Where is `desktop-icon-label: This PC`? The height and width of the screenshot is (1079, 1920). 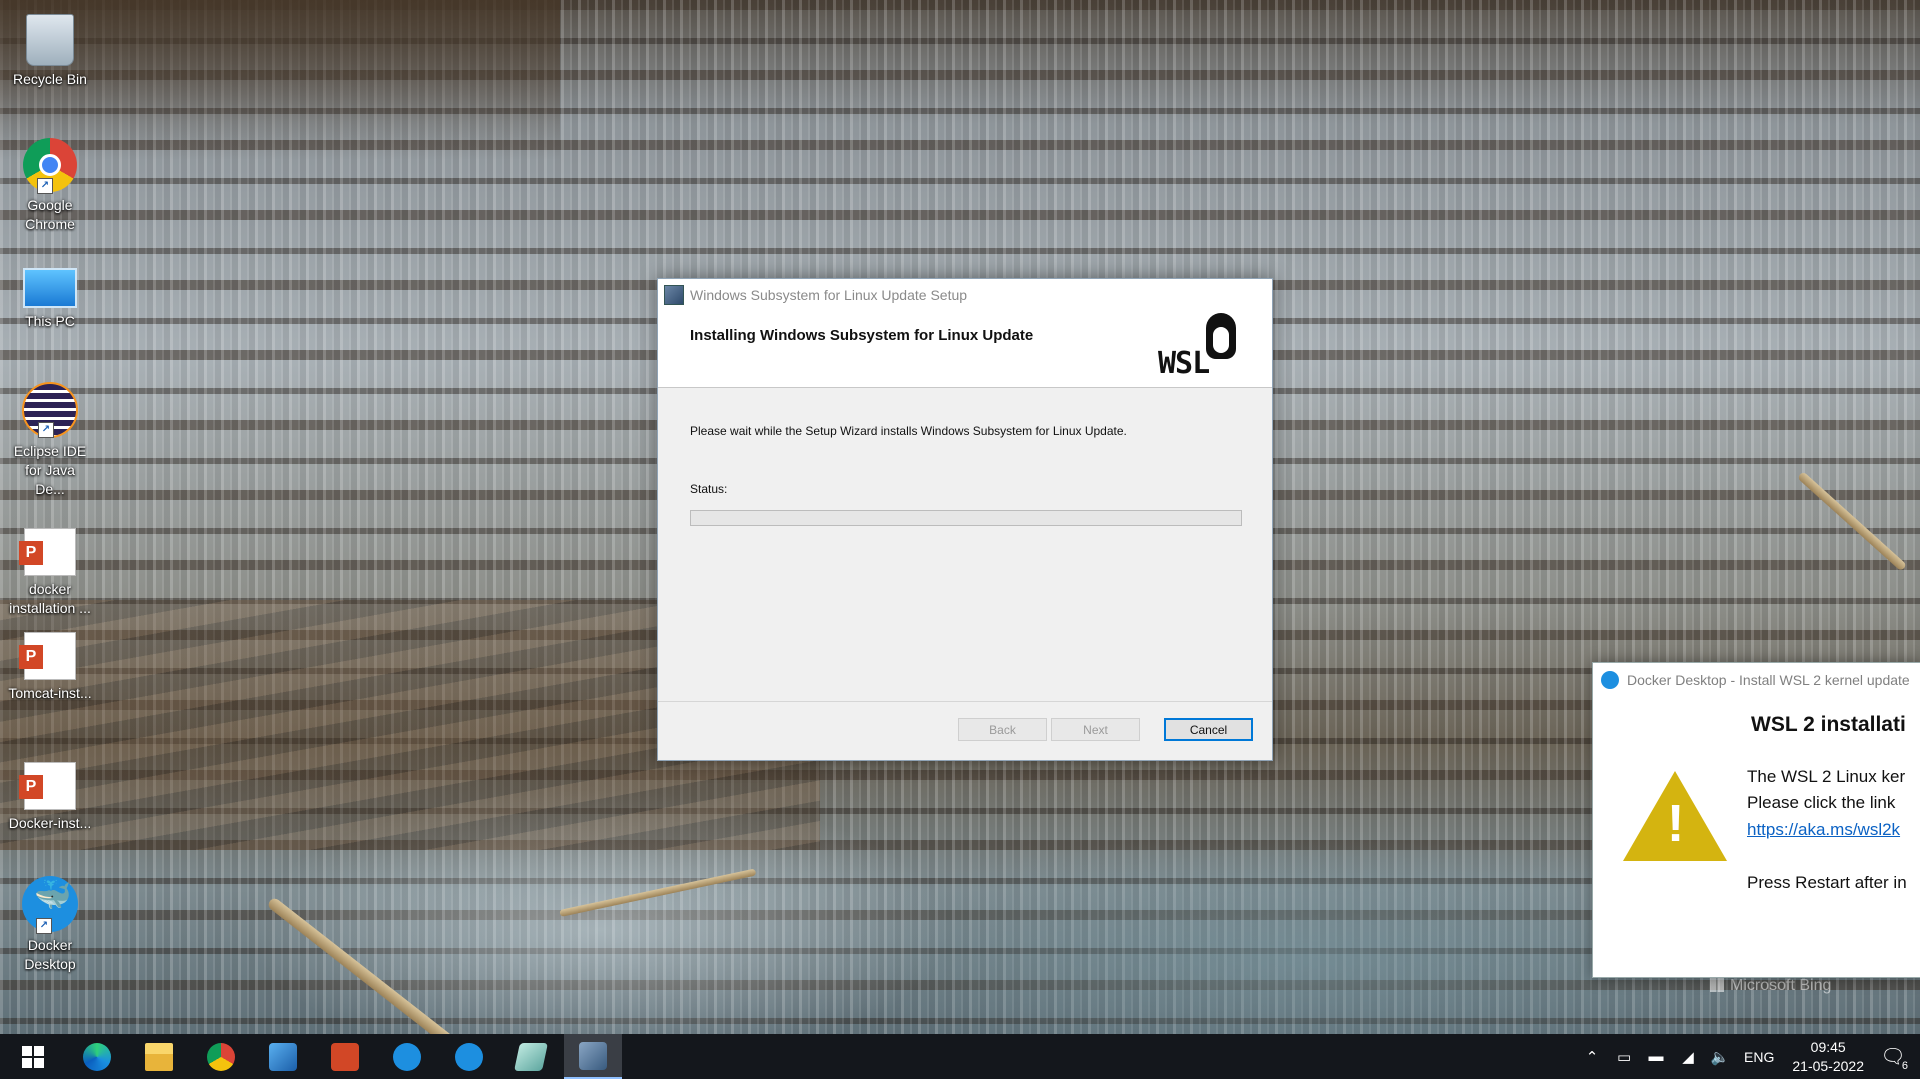
desktop-icon-label: This PC is located at coordinates (50, 321).